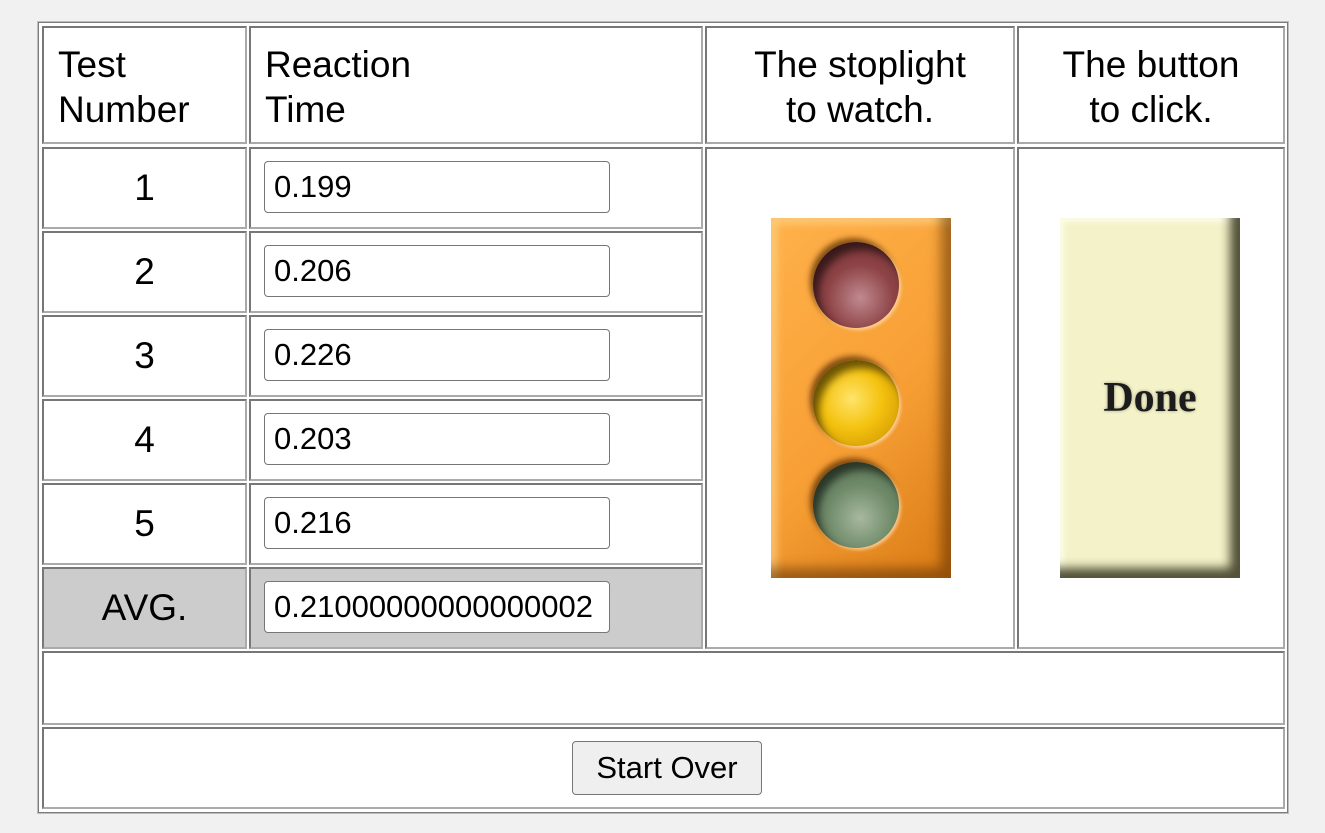 This screenshot has width=1325, height=833. Describe the element at coordinates (856, 285) in the screenshot. I see `red-light-icon` at that location.